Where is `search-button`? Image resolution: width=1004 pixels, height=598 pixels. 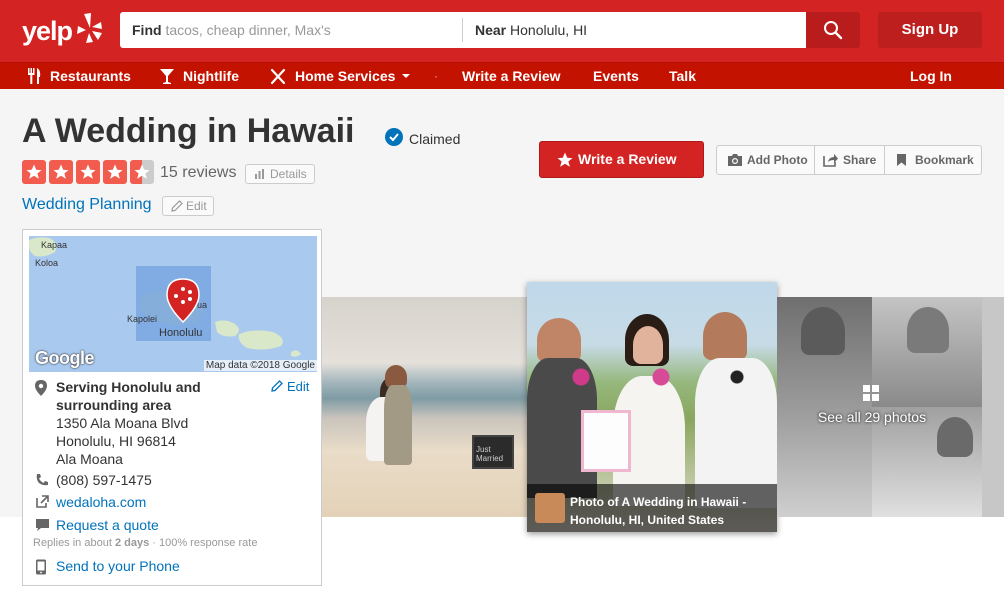
search-button is located at coordinates (833, 30).